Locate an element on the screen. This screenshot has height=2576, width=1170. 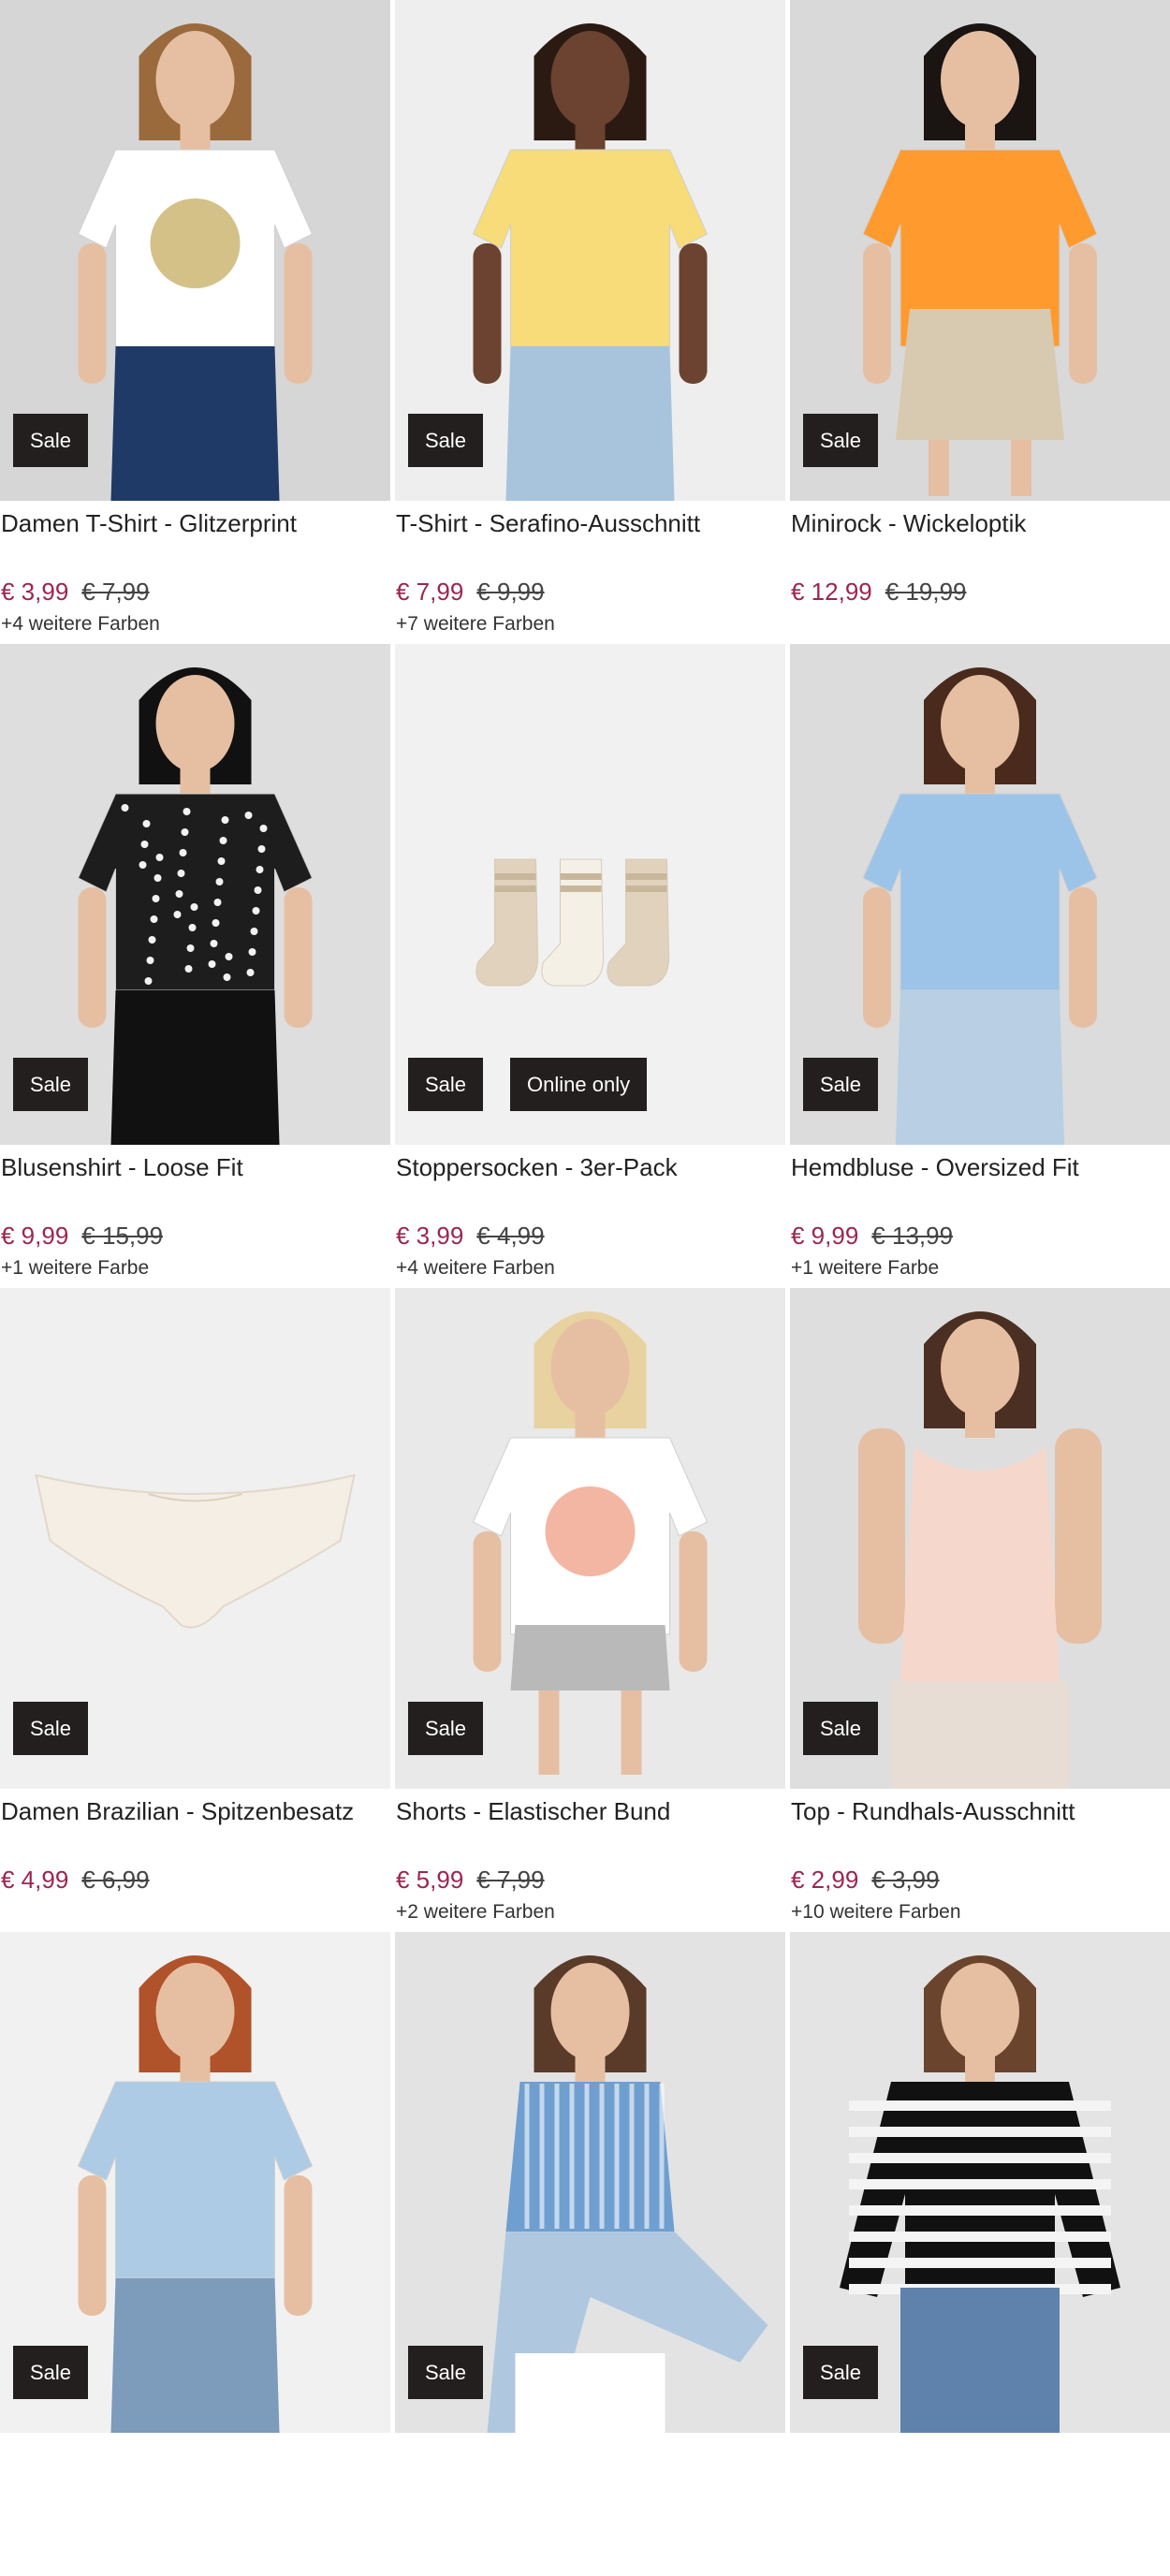
price-row: € 4,99 € 6,99 is located at coordinates (75, 1880).